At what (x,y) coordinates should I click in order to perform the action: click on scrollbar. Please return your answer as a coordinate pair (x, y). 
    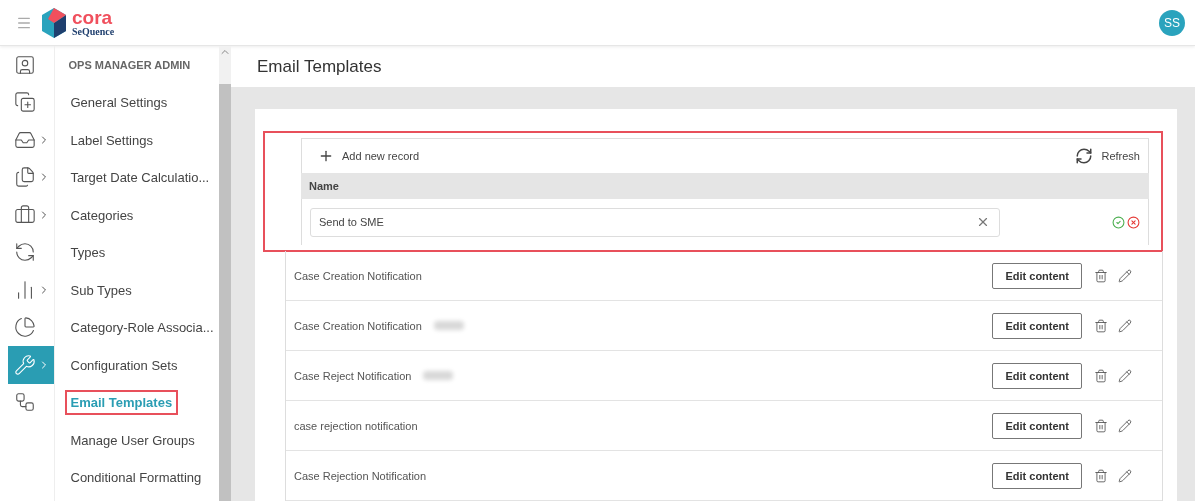
    Looking at the image, I should click on (224, 273).